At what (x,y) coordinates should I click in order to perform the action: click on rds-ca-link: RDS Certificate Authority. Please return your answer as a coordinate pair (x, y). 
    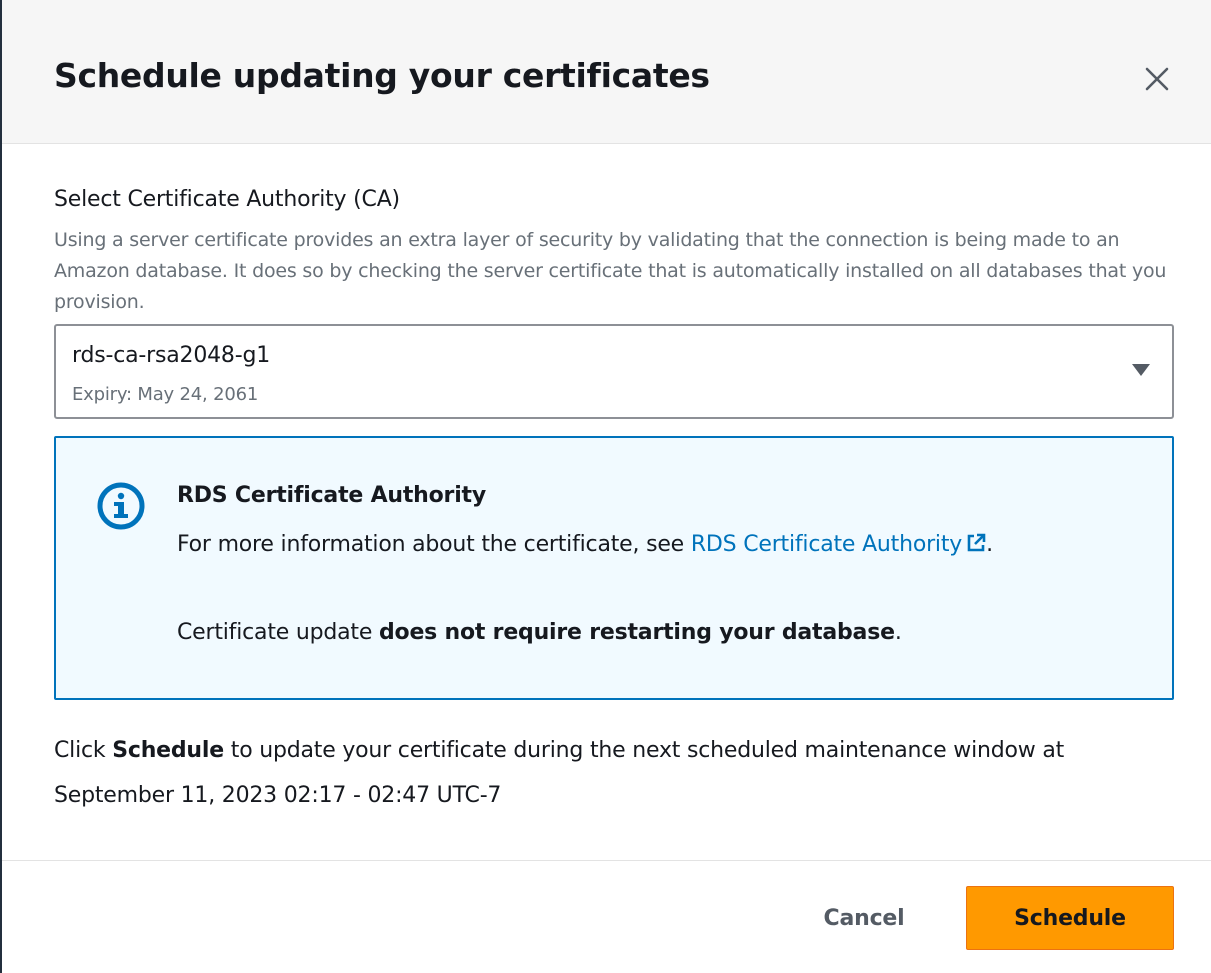
    Looking at the image, I should click on (838, 544).